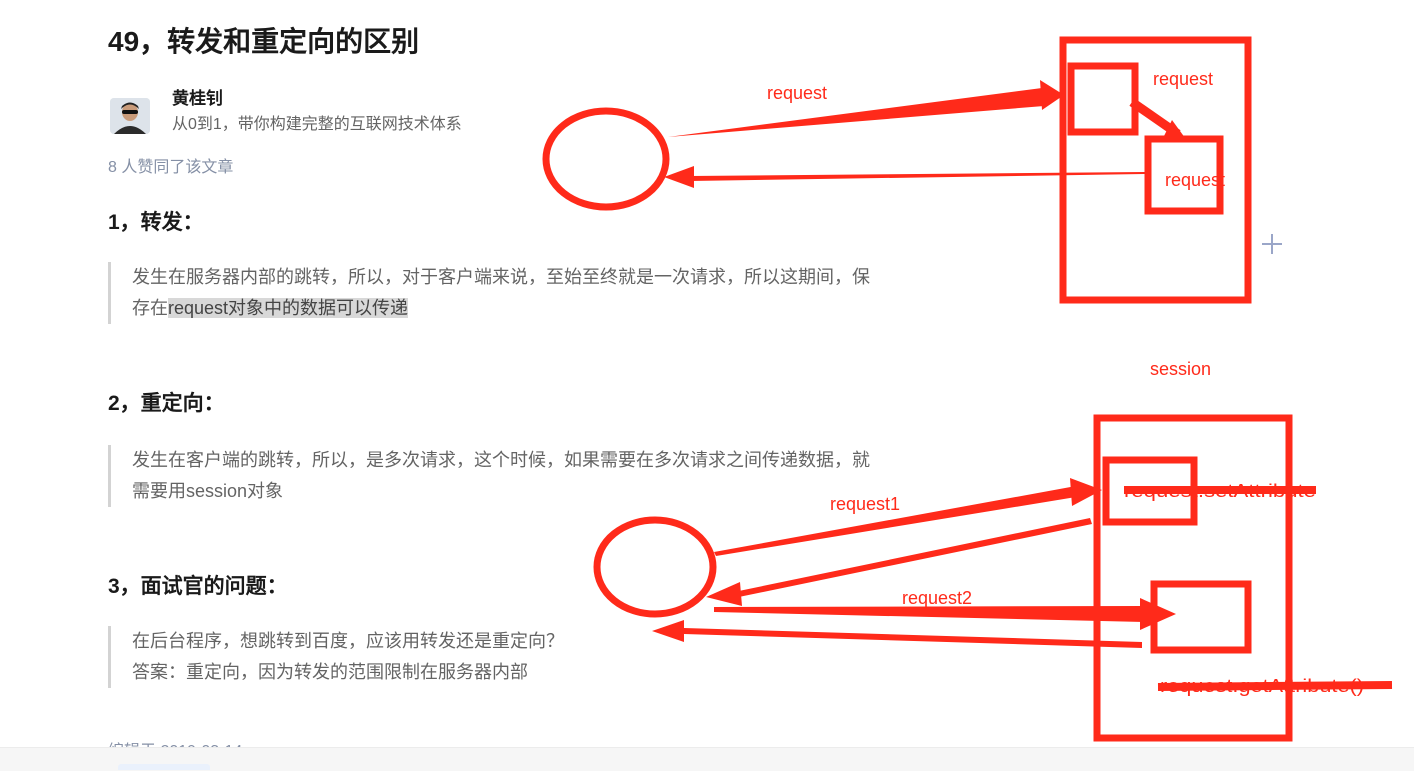 Image resolution: width=1414 pixels, height=771 pixels. What do you see at coordinates (797, 93) in the screenshot?
I see `label-request: request` at bounding box center [797, 93].